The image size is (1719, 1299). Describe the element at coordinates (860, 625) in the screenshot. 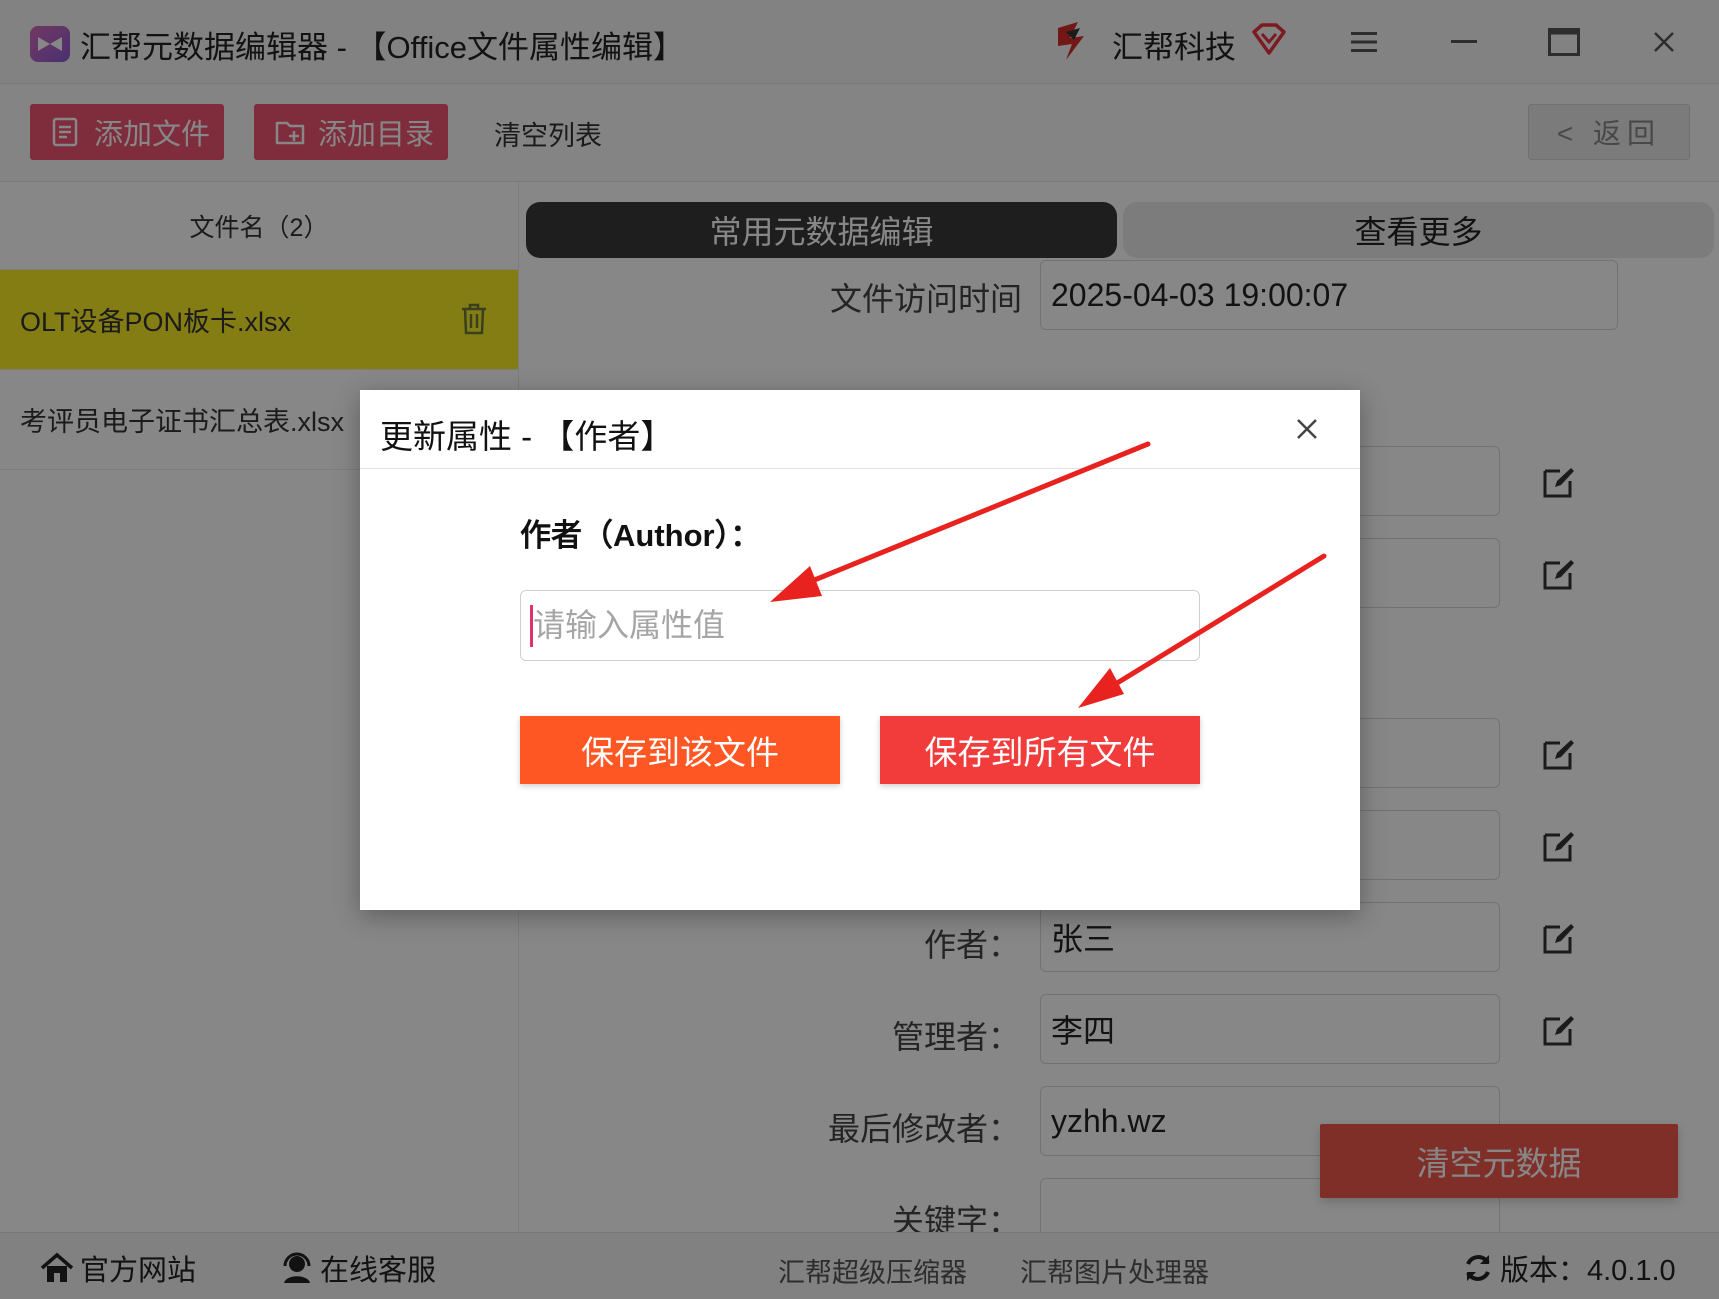

I see `author-input` at that location.